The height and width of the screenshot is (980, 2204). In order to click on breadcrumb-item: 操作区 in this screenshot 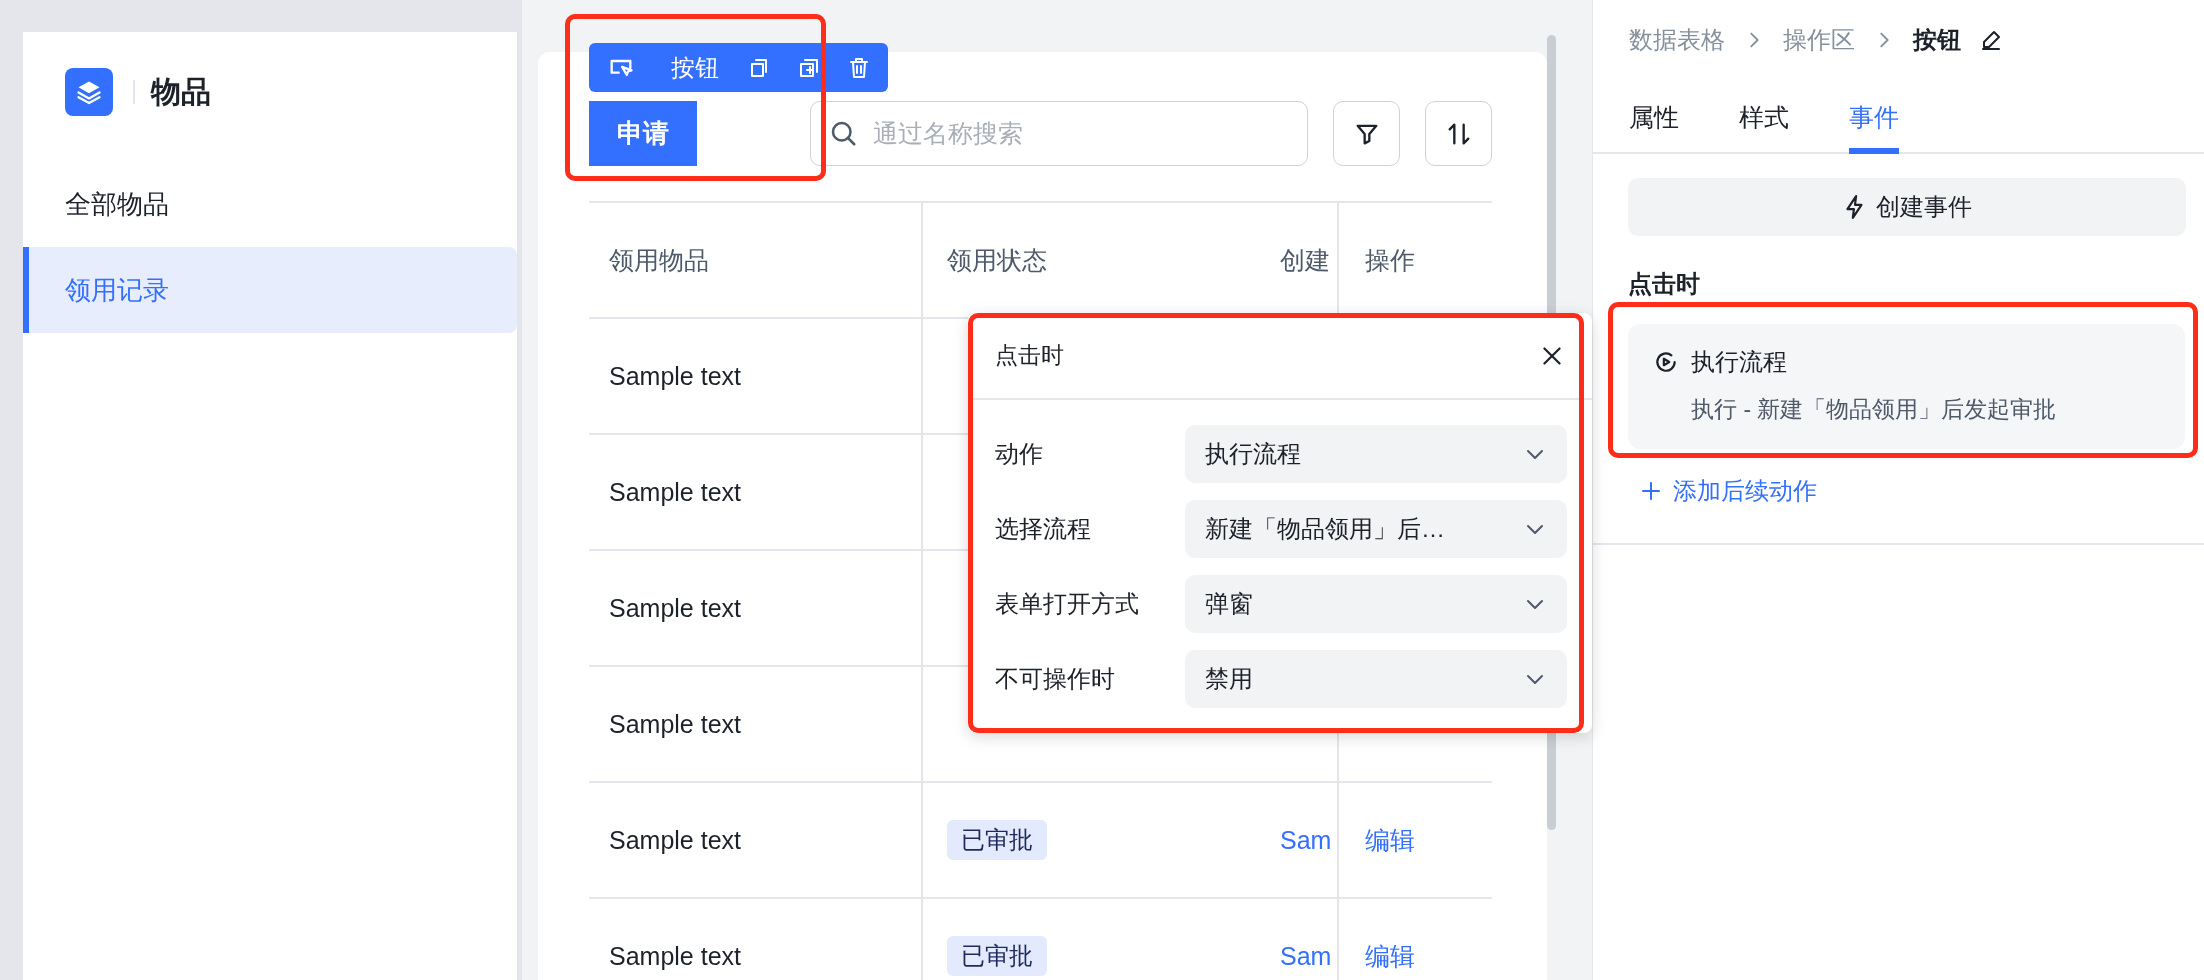, I will do `click(1819, 40)`.